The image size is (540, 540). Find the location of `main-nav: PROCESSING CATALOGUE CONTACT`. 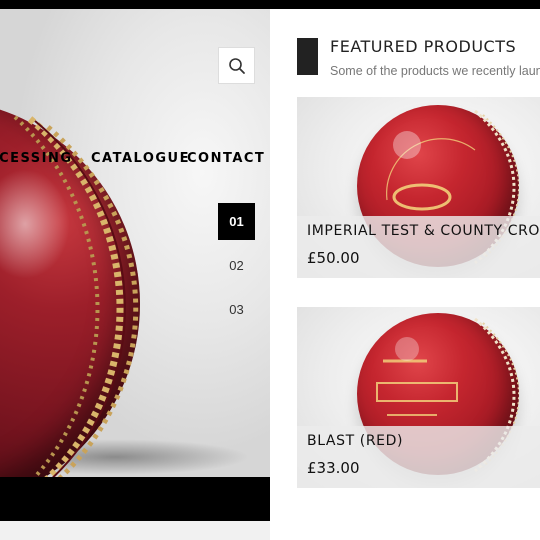

main-nav: PROCESSING CATALOGUE CONTACT is located at coordinates (135, 161).